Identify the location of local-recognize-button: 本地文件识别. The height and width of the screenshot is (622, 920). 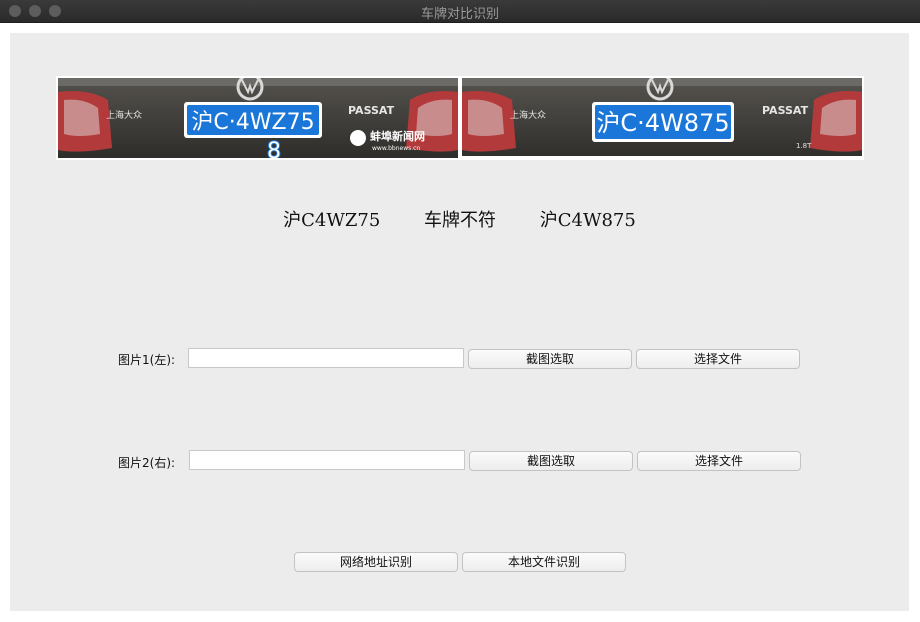
(544, 562).